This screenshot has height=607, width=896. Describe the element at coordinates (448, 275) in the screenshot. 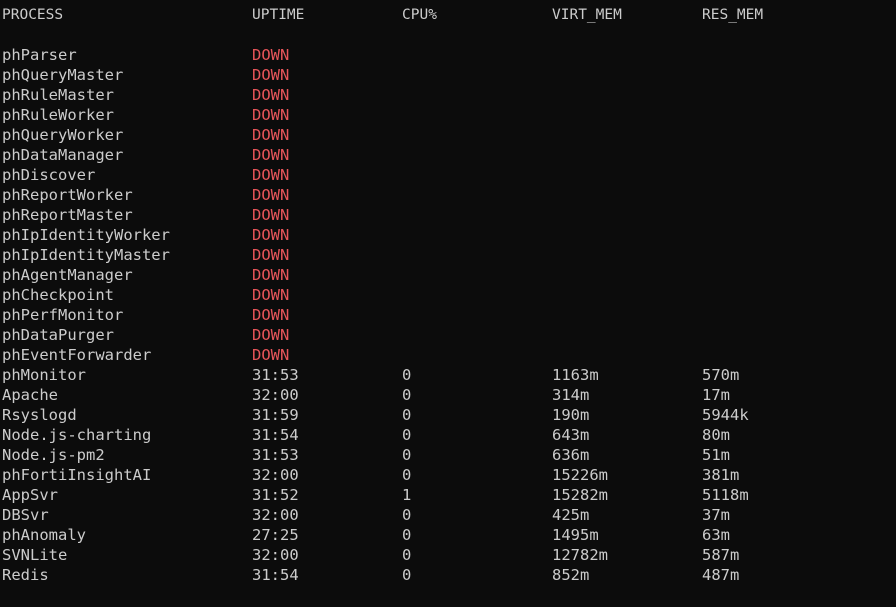

I see `table-row: phAgentManager DOWN` at that location.